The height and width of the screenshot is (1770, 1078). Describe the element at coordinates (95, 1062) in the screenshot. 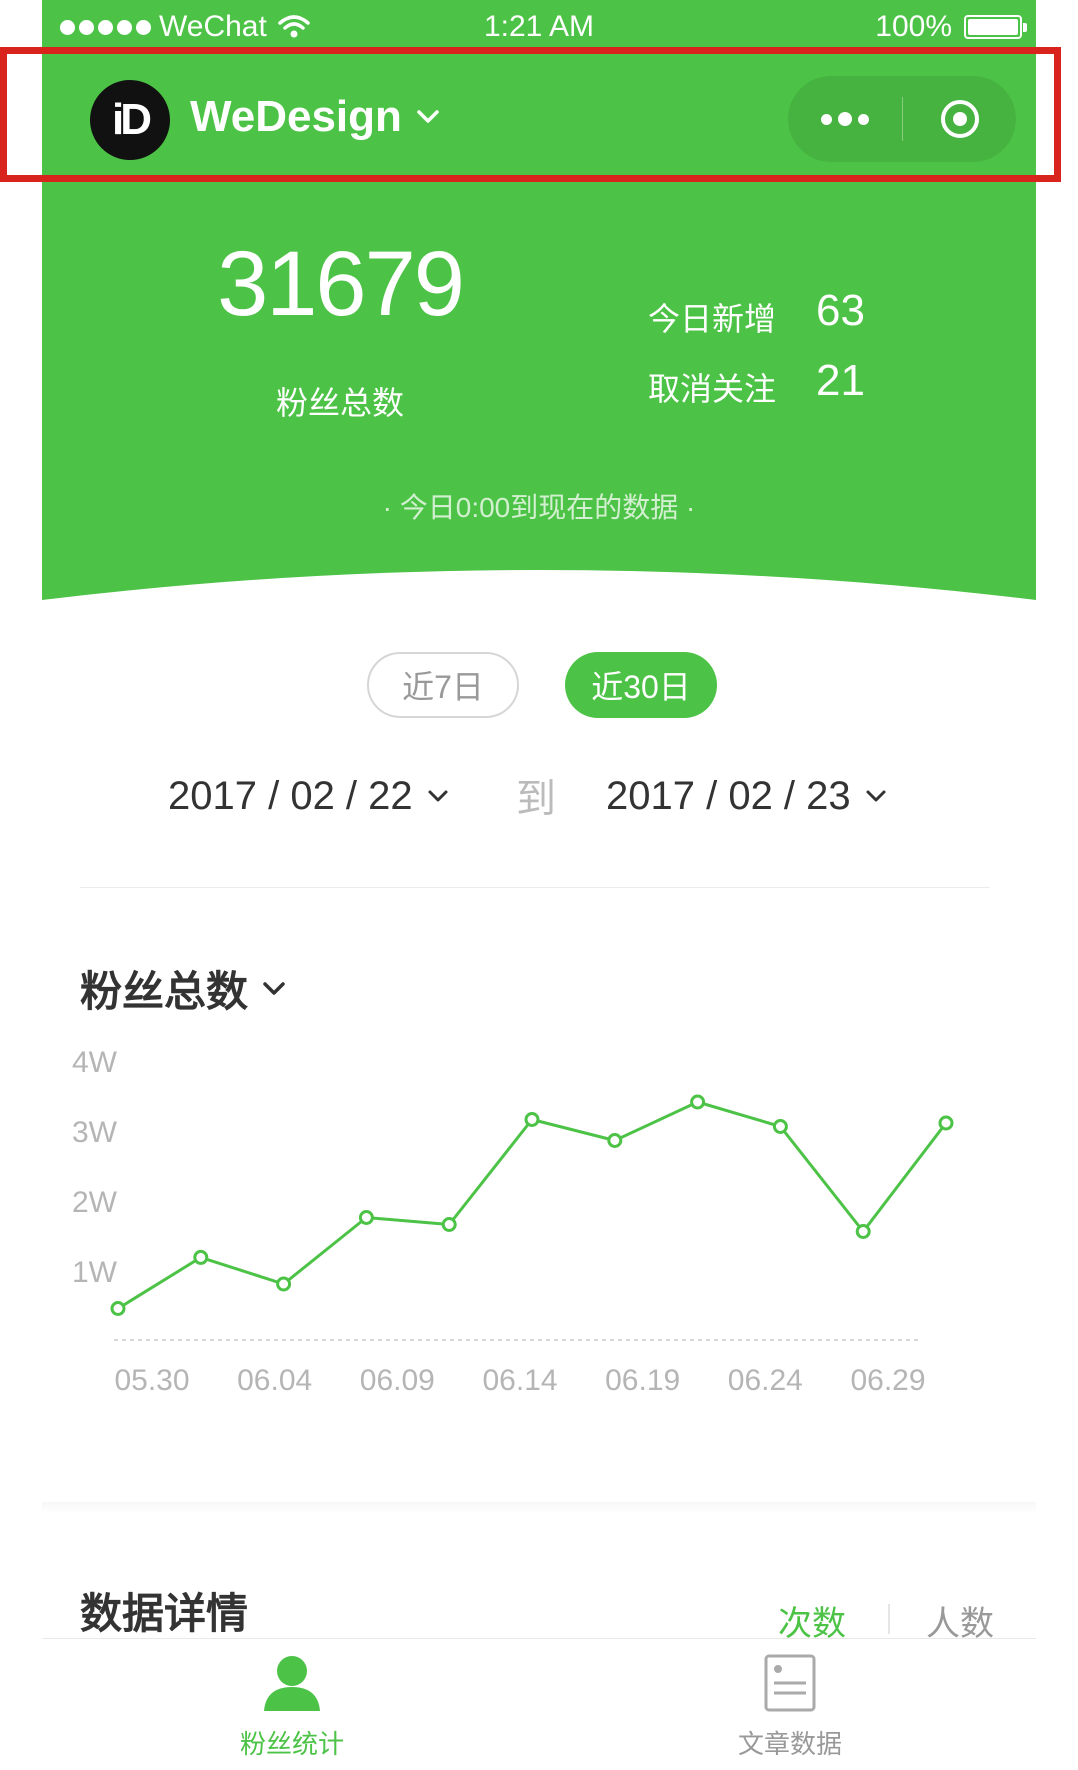

I see `y-tick-label: 4W` at that location.